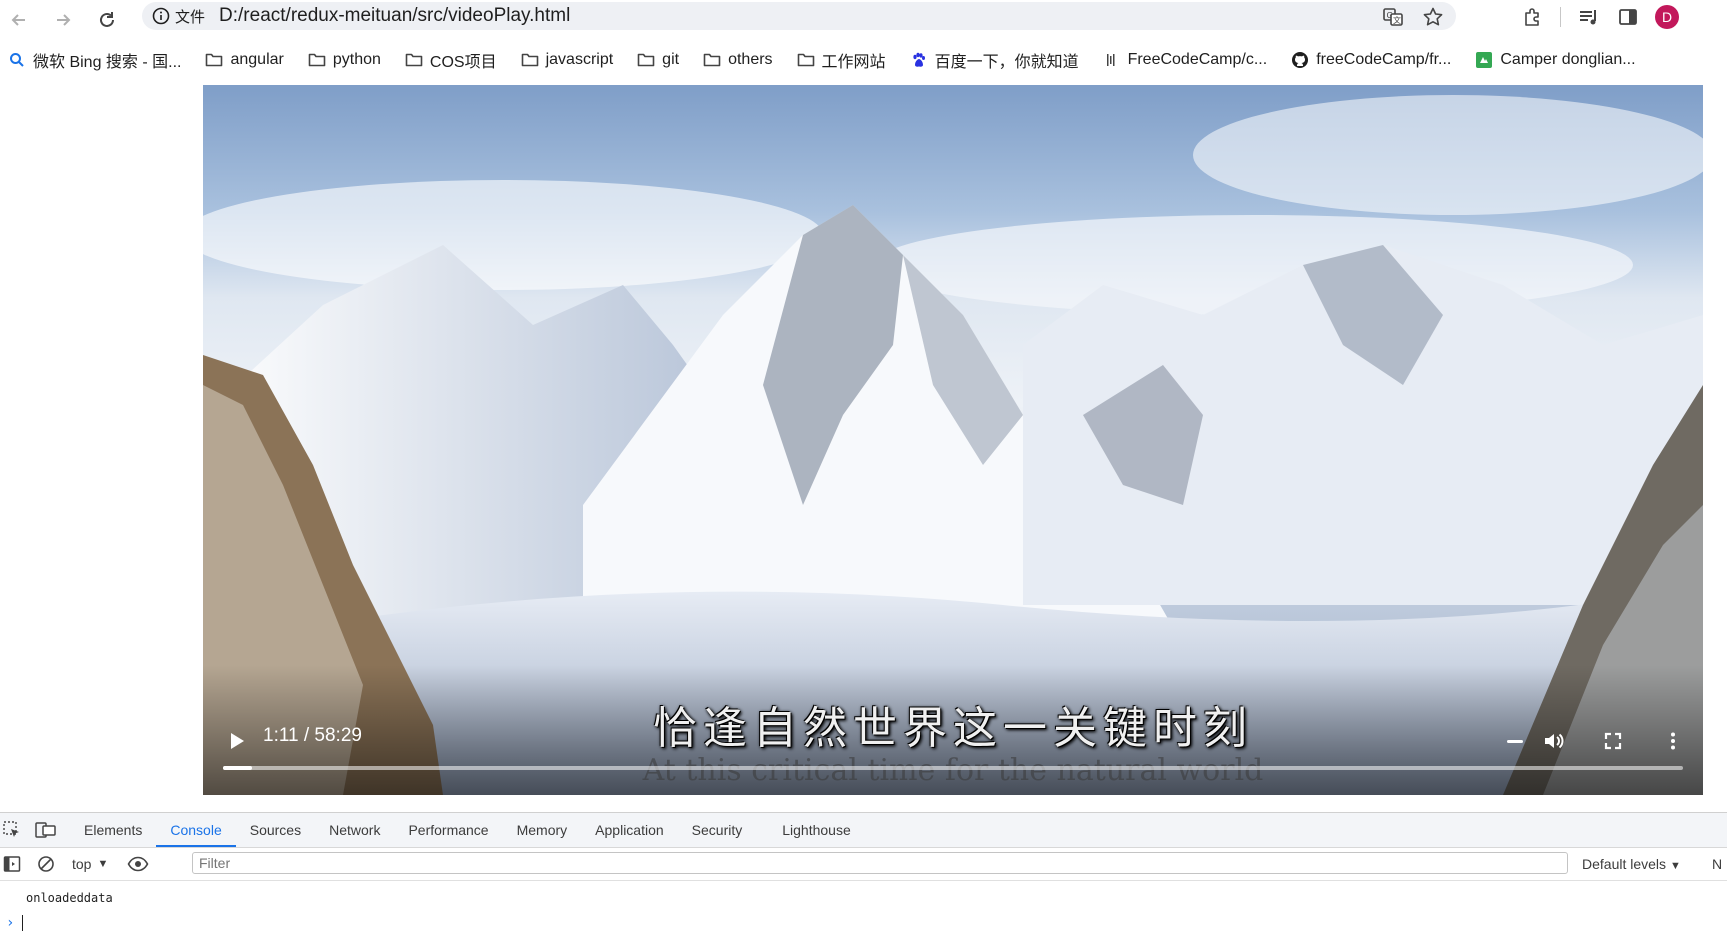 Image resolution: width=1727 pixels, height=938 pixels. What do you see at coordinates (354, 830) in the screenshot?
I see `devtools-tab-network: Network` at bounding box center [354, 830].